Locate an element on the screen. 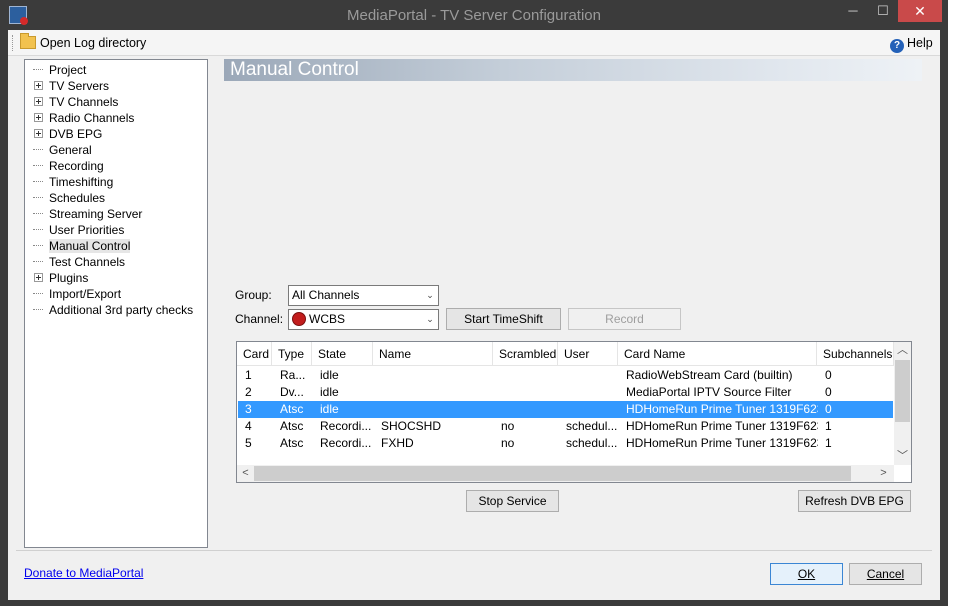  column-header: Type is located at coordinates (292, 354).